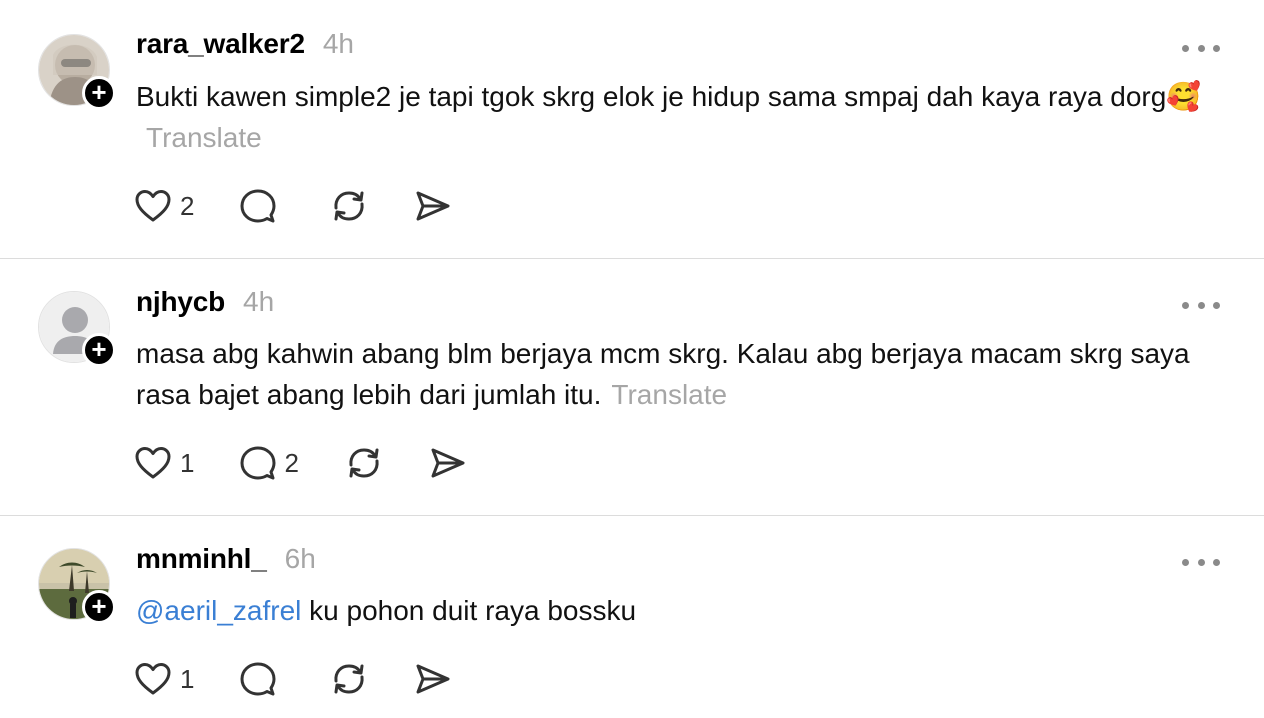 The image size is (1264, 718). What do you see at coordinates (291, 462) in the screenshot?
I see `reply-count: 2` at bounding box center [291, 462].